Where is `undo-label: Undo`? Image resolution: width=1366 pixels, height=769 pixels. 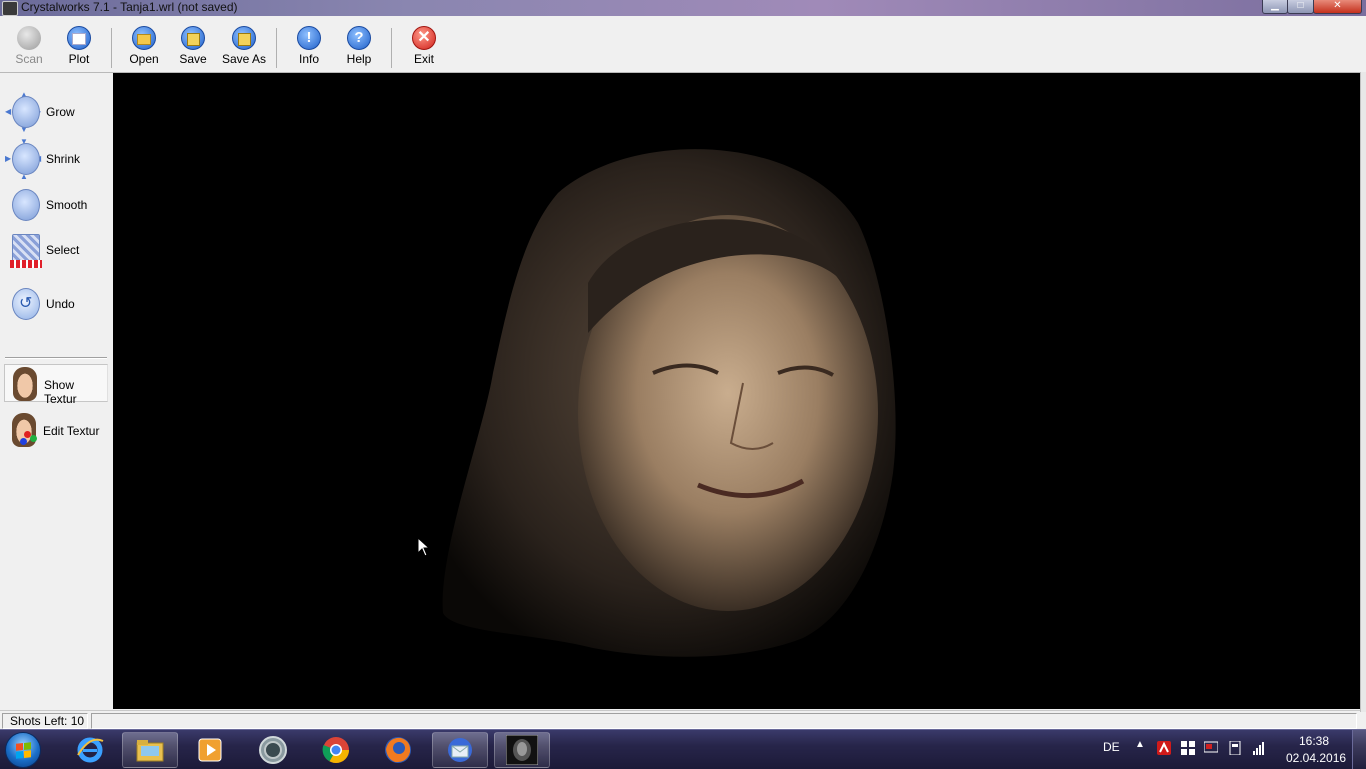 undo-label: Undo is located at coordinates (60, 304).